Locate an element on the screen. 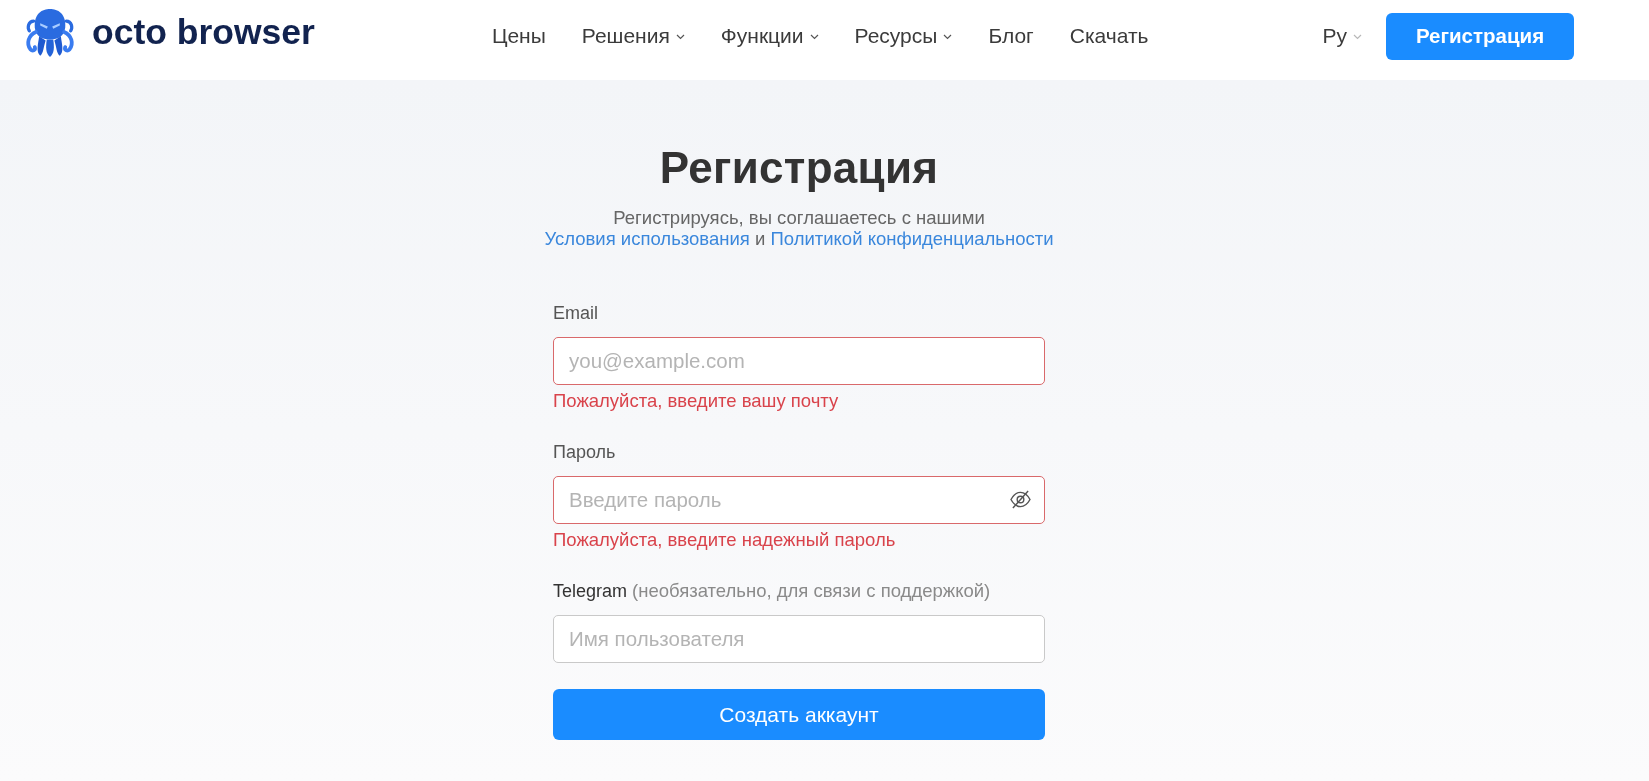  nav-link: Ресурсы is located at coordinates (903, 36).